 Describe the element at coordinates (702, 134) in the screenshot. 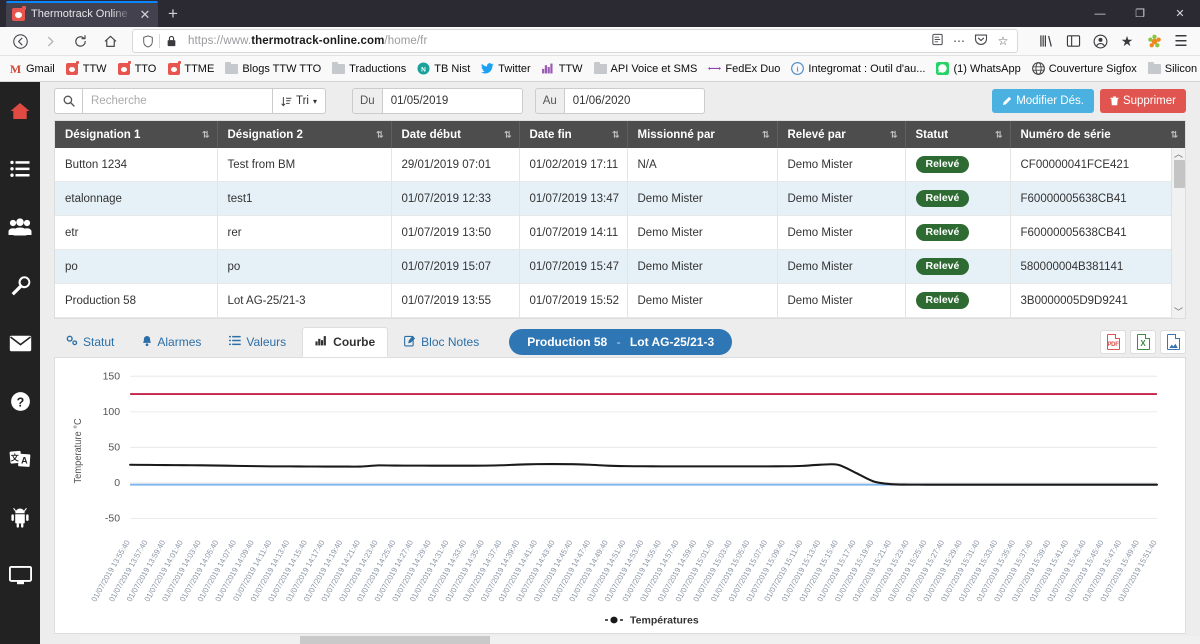

I see `column-header: Missionné par ⇅` at that location.